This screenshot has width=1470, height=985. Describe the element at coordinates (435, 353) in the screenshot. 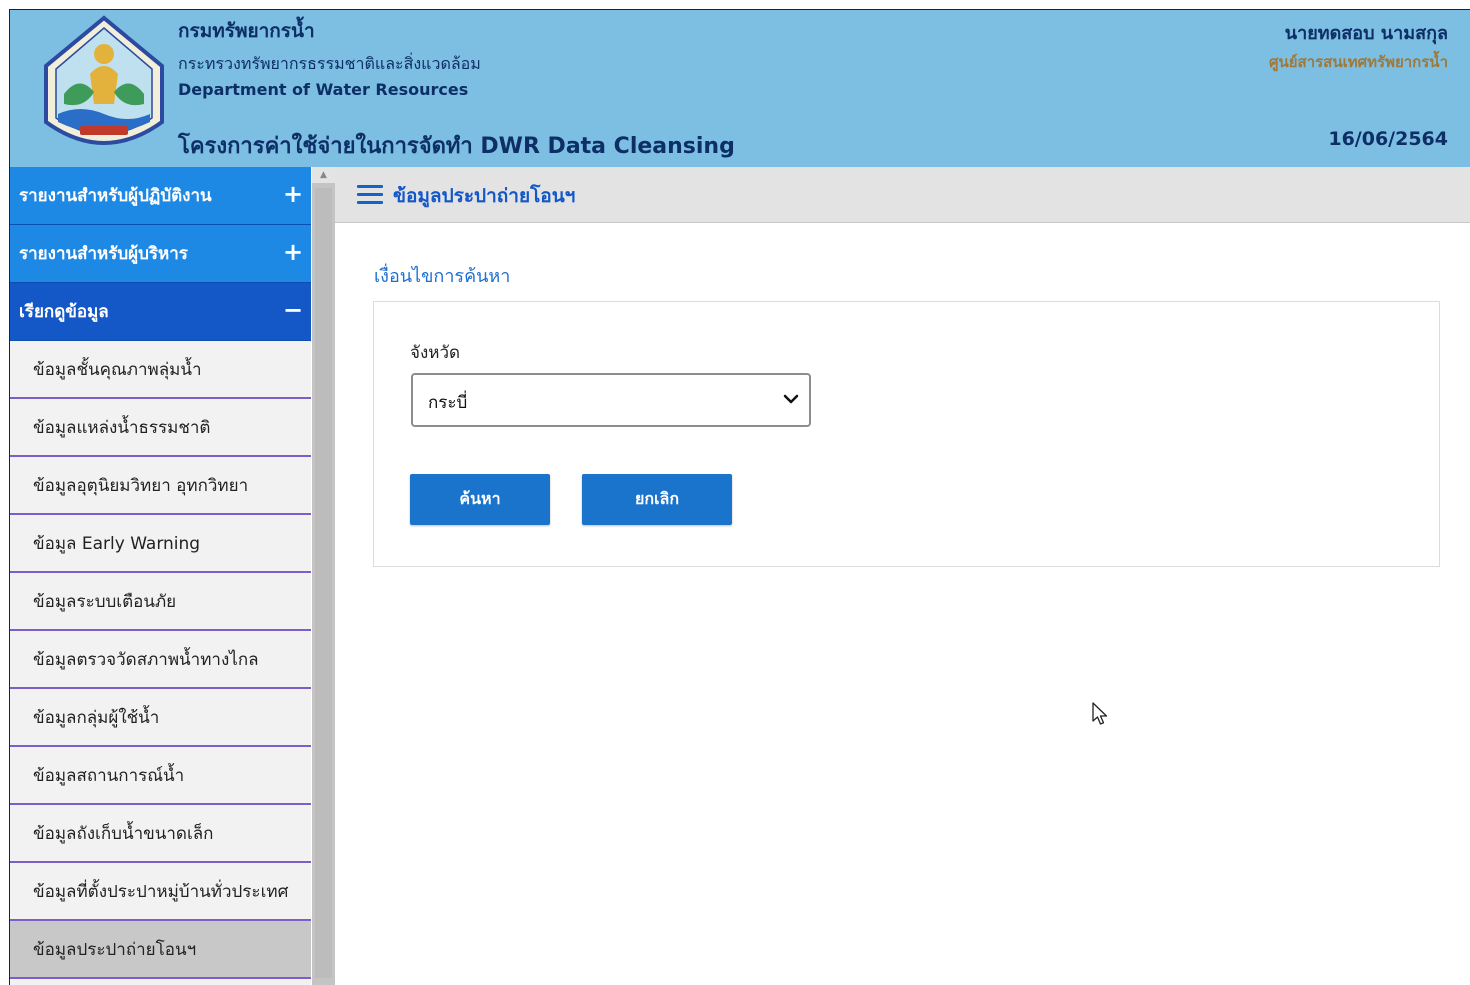

I see `province-label: จังหวัด` at that location.